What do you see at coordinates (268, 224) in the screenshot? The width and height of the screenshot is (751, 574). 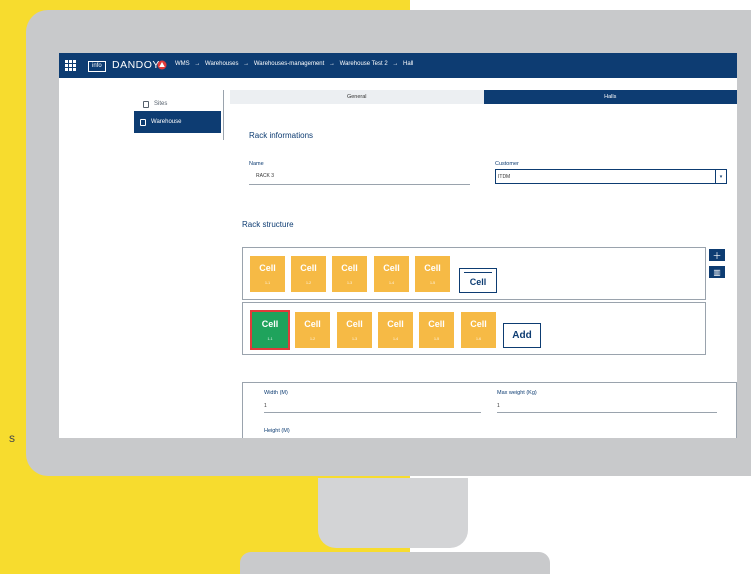 I see `rack-structure-title: Rack structure` at bounding box center [268, 224].